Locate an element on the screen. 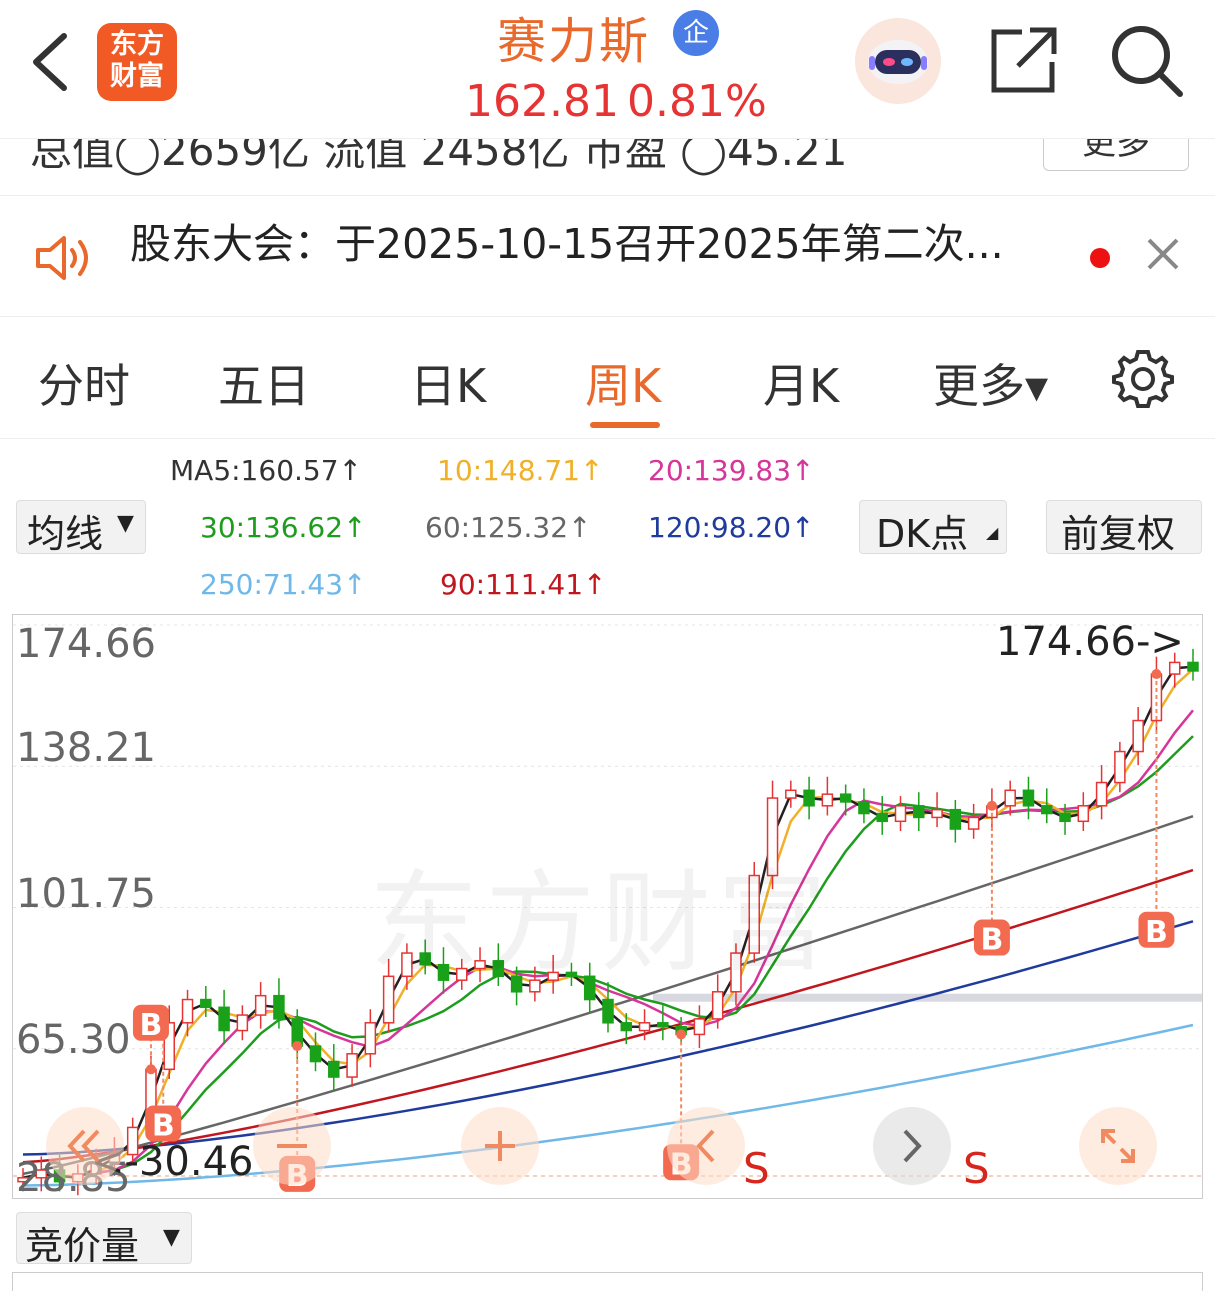 Image resolution: width=1215 pixels, height=1291 pixels. y-label-4: 65.30 is located at coordinates (73, 1040).